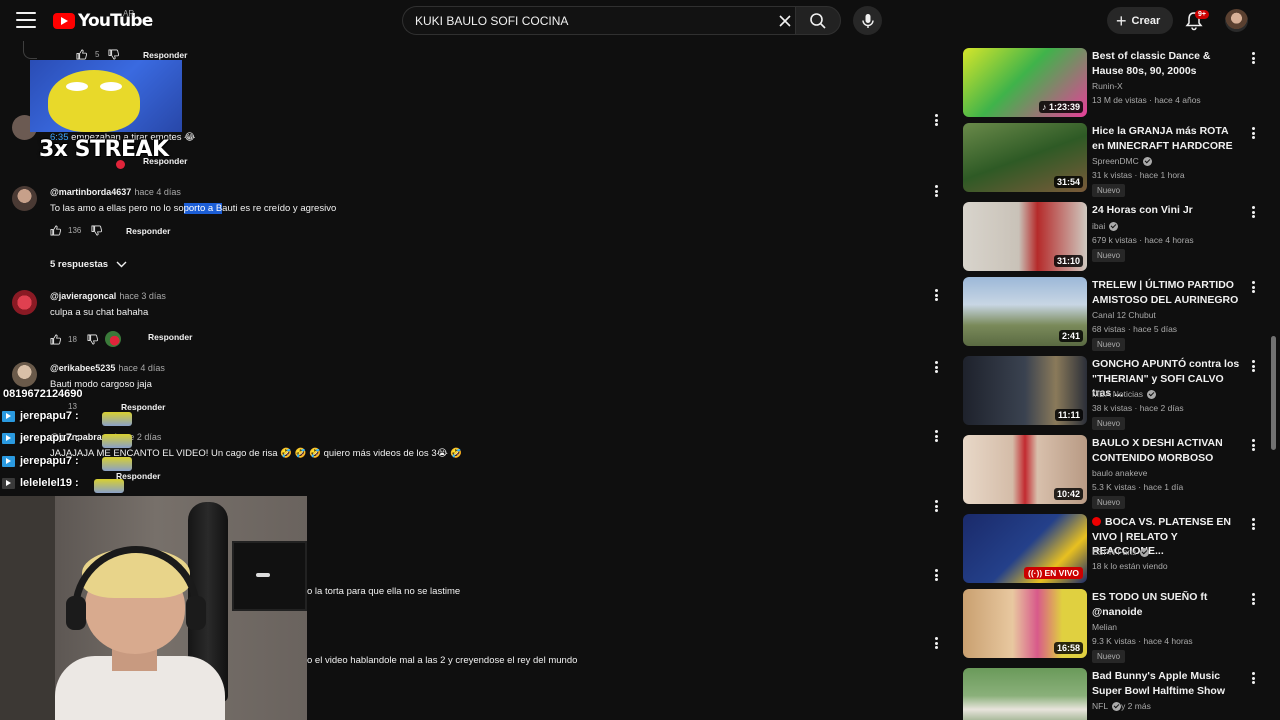  What do you see at coordinates (1146, 100) in the screenshot?
I see `video-meta: 13 M de vistas · hace 4 años` at bounding box center [1146, 100].